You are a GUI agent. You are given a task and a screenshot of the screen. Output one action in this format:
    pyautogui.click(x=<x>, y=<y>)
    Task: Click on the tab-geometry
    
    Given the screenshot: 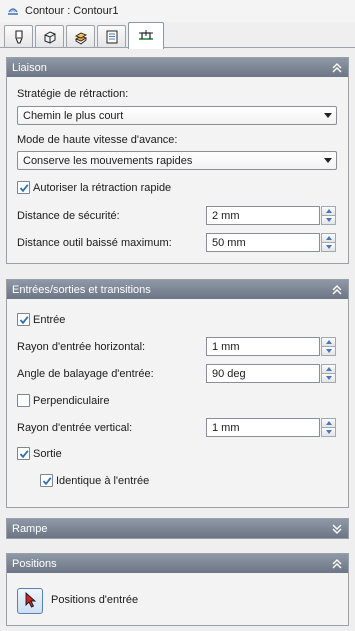 What is the action you would take?
    pyautogui.click(x=49, y=36)
    